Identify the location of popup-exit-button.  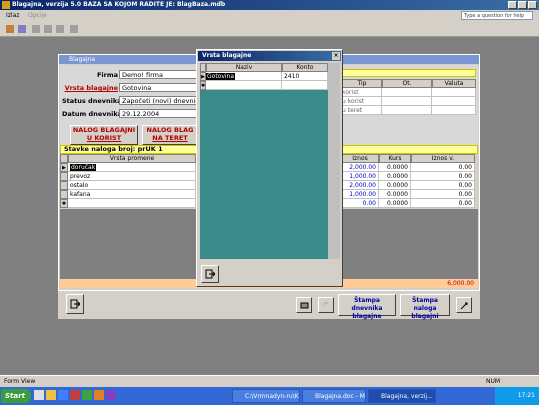
(210, 274).